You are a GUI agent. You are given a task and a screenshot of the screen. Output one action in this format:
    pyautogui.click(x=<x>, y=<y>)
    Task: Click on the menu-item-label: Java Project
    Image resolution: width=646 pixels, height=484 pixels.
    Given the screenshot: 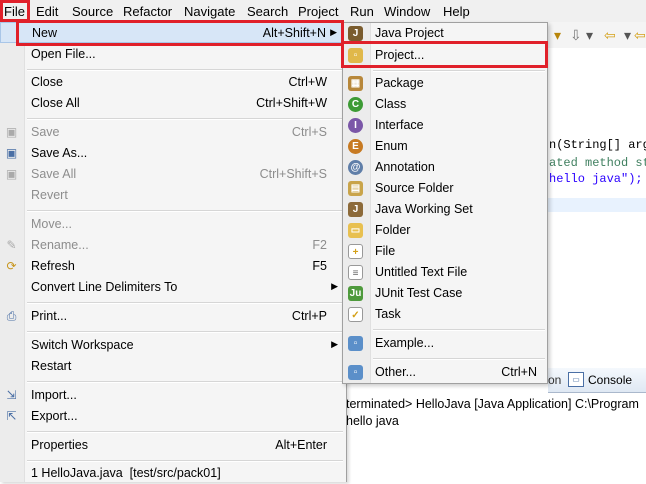 What is the action you would take?
    pyautogui.click(x=409, y=33)
    